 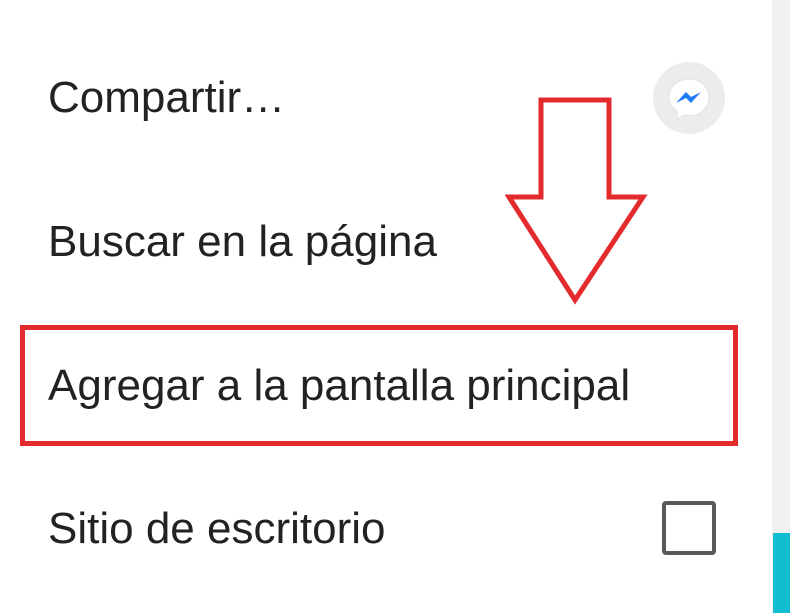 What do you see at coordinates (576, 201) in the screenshot?
I see `down-arrow-icon` at bounding box center [576, 201].